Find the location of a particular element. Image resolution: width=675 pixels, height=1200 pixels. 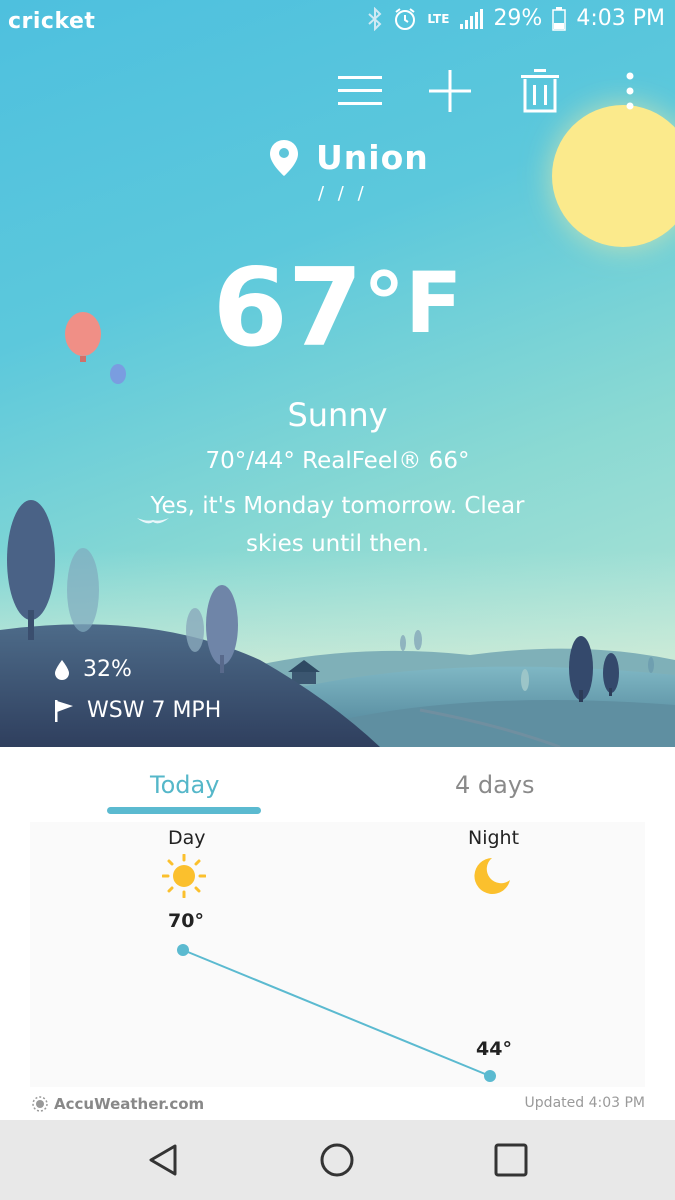

tab-4-days: 4 days is located at coordinates (495, 785).